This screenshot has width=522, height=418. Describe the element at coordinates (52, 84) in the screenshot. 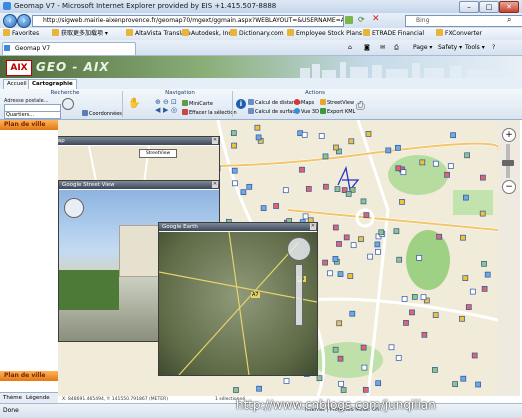

I see `tab-cartographie: Cartographie` at that location.